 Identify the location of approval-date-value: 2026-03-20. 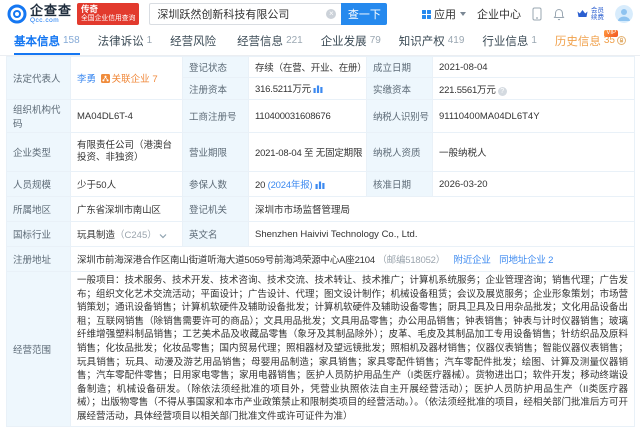
(533, 184).